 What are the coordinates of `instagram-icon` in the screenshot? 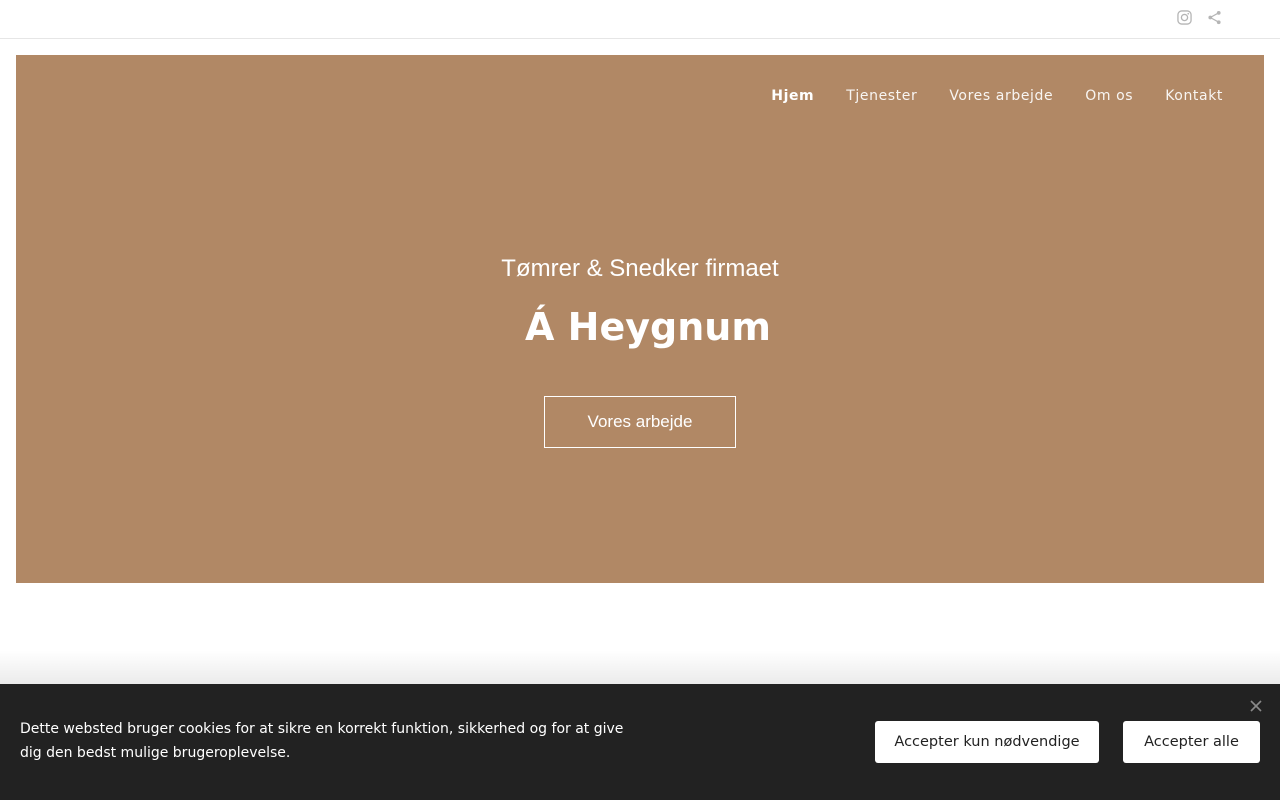 It's located at (1184, 17).